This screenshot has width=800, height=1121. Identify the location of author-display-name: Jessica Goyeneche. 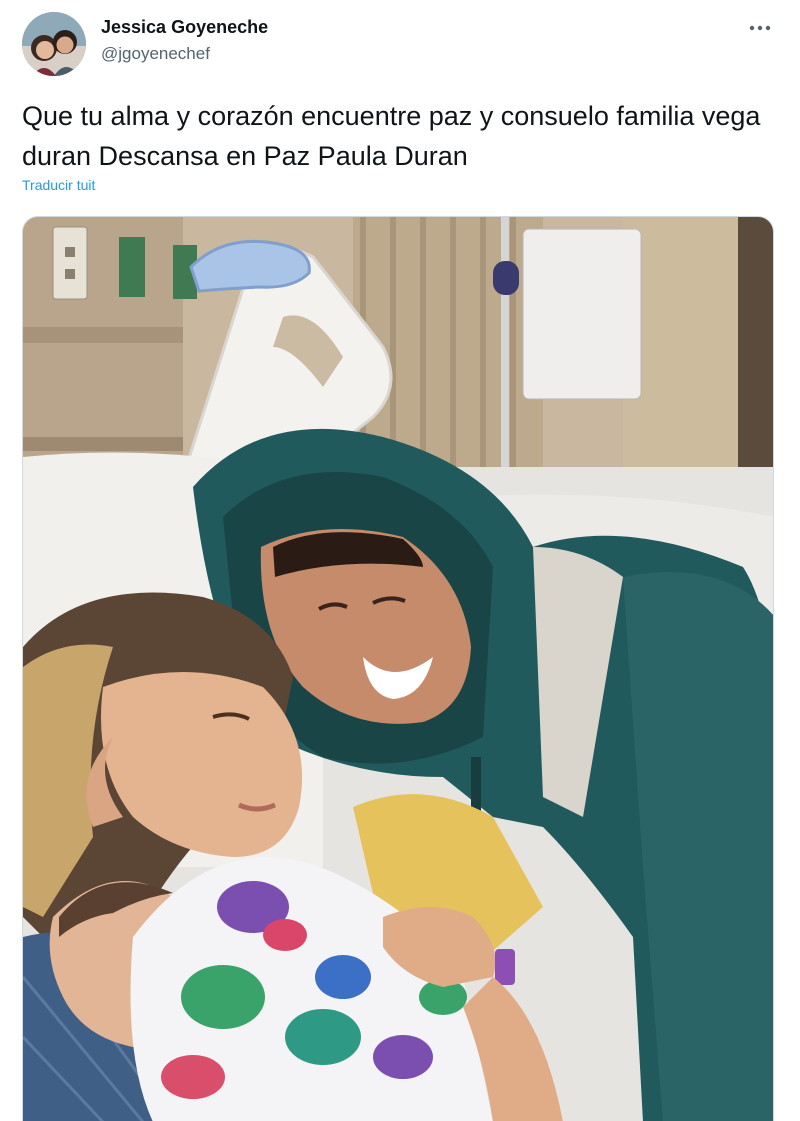
(184, 27).